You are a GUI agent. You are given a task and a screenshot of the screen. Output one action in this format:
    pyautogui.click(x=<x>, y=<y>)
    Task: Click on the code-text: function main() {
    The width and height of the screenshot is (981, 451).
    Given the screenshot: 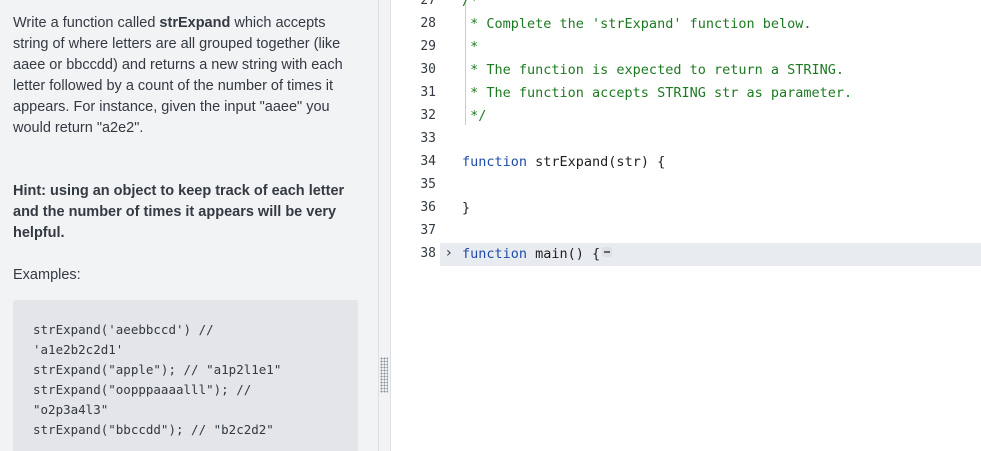 What is the action you would take?
    pyautogui.click(x=537, y=254)
    